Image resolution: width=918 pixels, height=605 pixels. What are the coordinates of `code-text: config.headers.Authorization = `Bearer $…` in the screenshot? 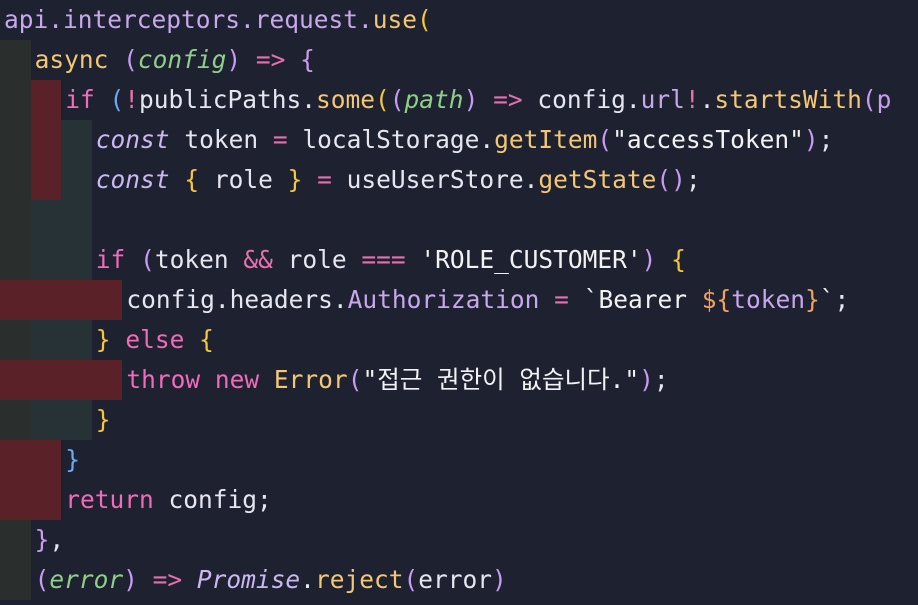 It's located at (487, 300).